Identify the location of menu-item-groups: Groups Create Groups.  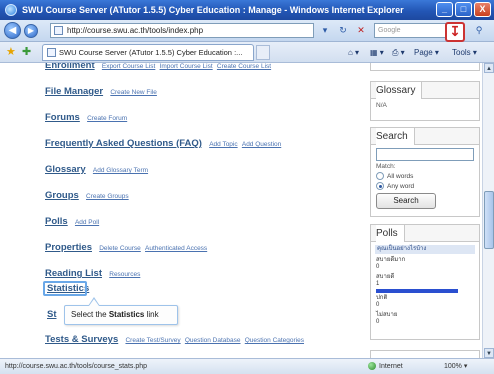
(87, 195).